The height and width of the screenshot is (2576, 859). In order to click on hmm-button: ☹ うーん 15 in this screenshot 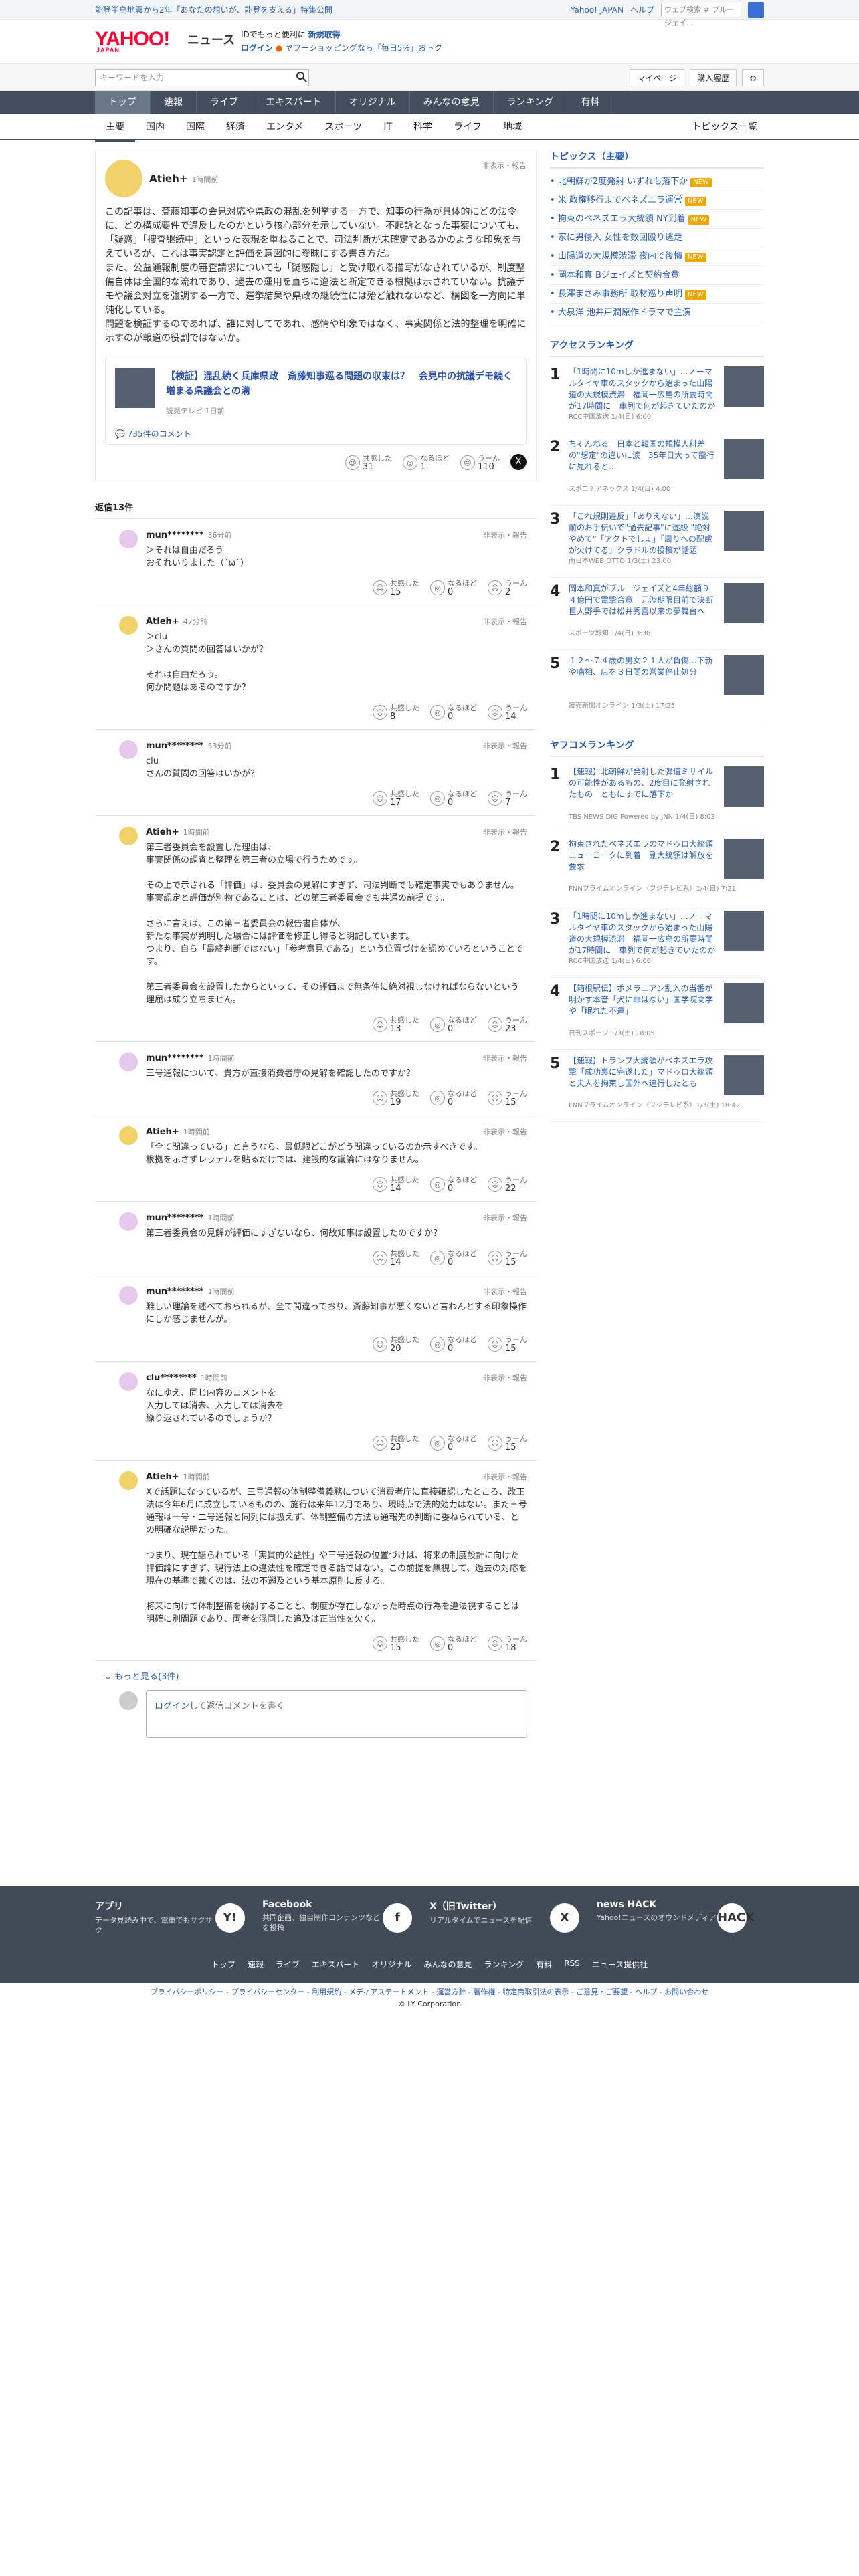, I will do `click(508, 1098)`.